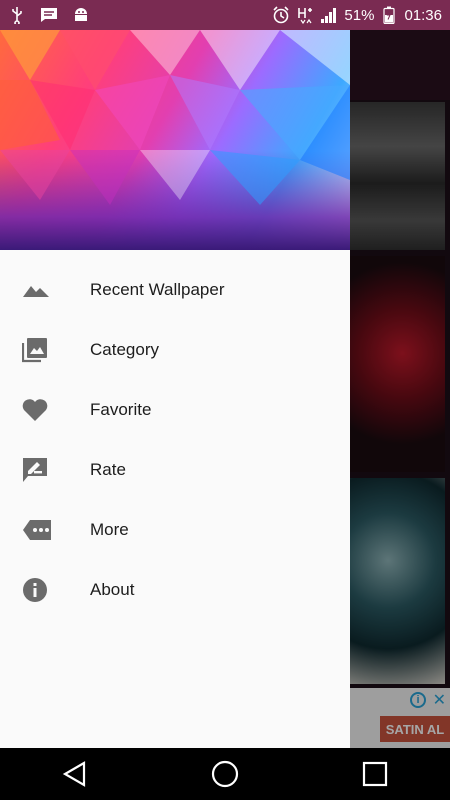 This screenshot has height=800, width=450. What do you see at coordinates (423, 15) in the screenshot?
I see `clock: 01:36` at bounding box center [423, 15].